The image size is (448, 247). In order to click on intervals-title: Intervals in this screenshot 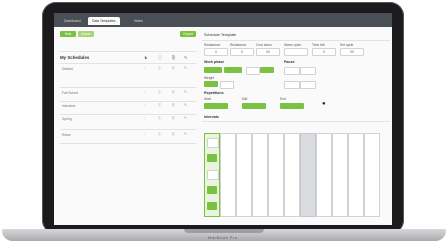, I will do `click(211, 117)`.